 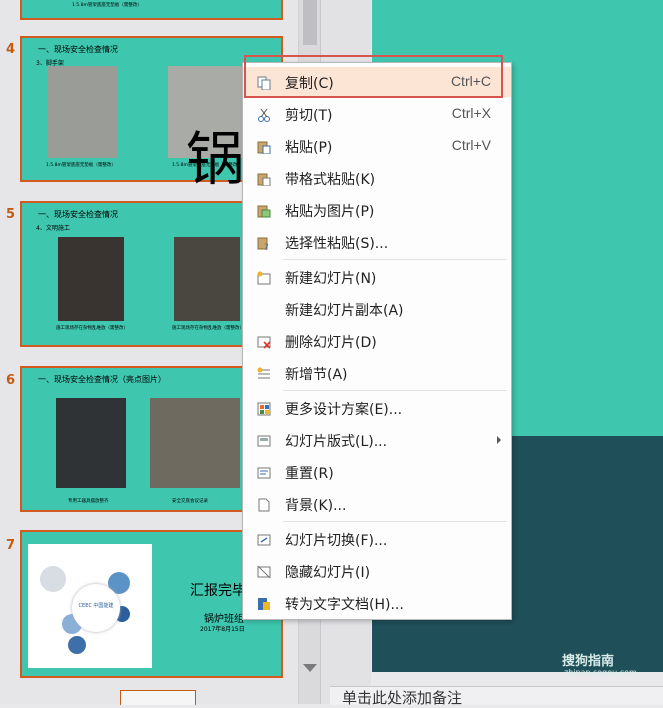 What do you see at coordinates (499, 440) in the screenshot?
I see `submenu-arrow-icon` at bounding box center [499, 440].